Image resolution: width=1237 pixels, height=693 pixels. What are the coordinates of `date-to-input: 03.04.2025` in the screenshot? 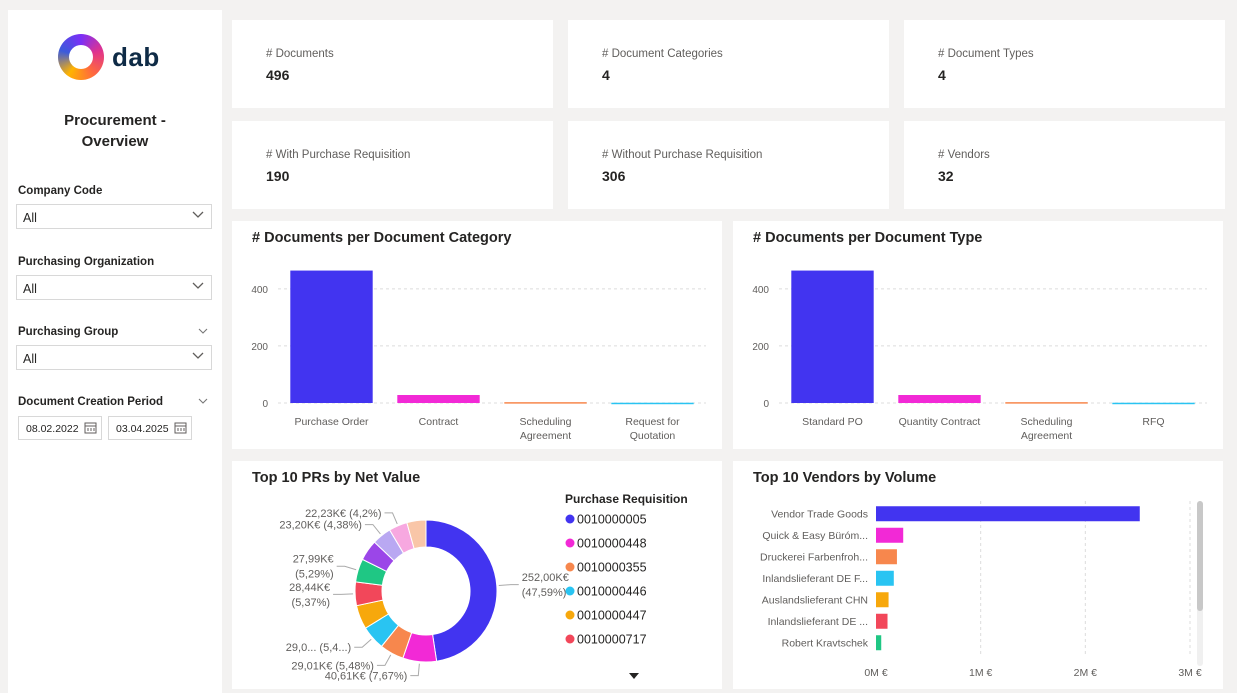 It's located at (150, 428).